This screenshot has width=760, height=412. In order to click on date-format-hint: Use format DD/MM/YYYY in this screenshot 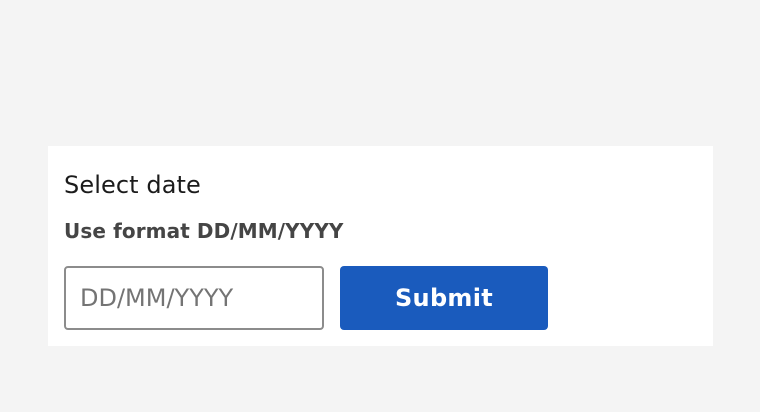, I will do `click(204, 231)`.